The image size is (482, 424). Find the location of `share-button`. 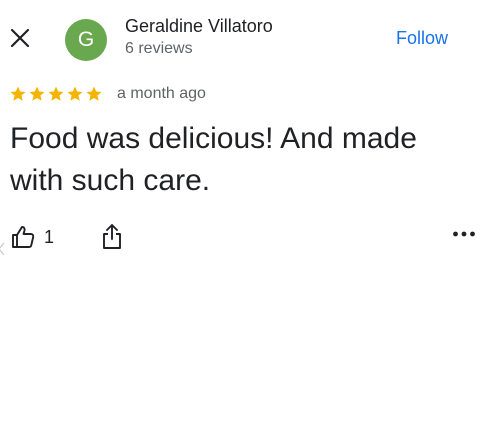

share-button is located at coordinates (112, 238).